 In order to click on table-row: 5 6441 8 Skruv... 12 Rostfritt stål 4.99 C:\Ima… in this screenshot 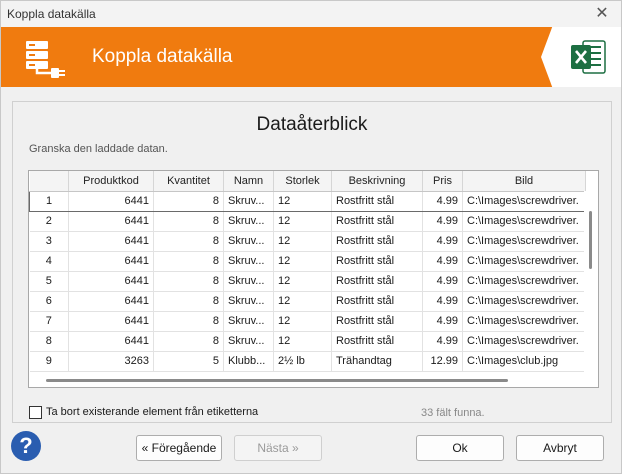, I will do `click(307, 281)`.